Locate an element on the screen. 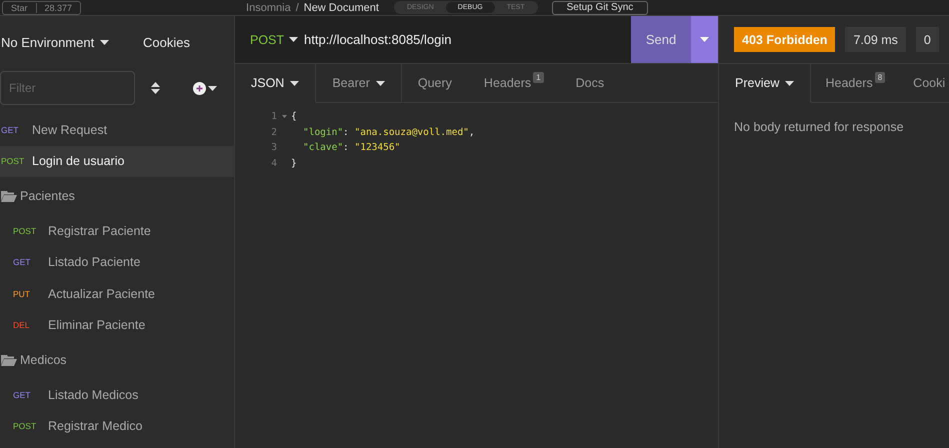 The width and height of the screenshot is (949, 448). request-name: Listado Medicos is located at coordinates (93, 395).